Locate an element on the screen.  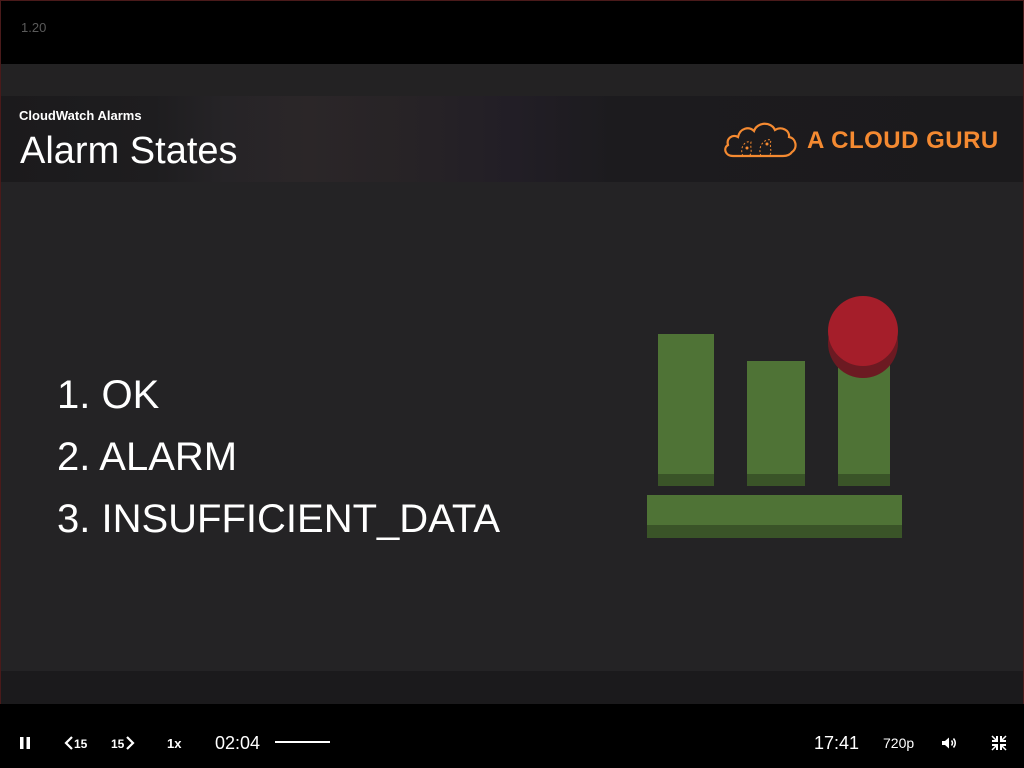
lesson-number: 1.20 is located at coordinates (34, 27).